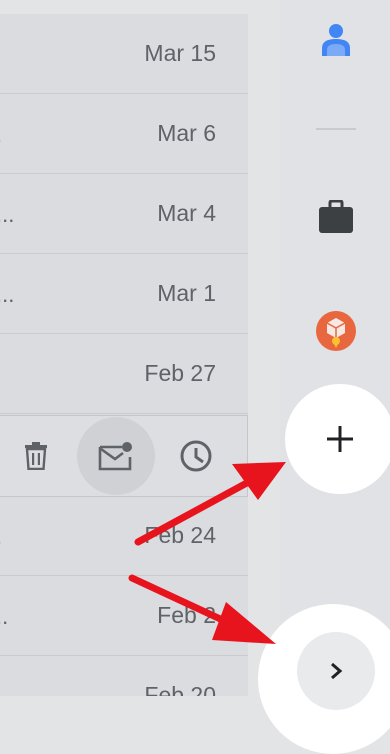 The width and height of the screenshot is (390, 754). I want to click on snooze-clock-icon, so click(196, 456).